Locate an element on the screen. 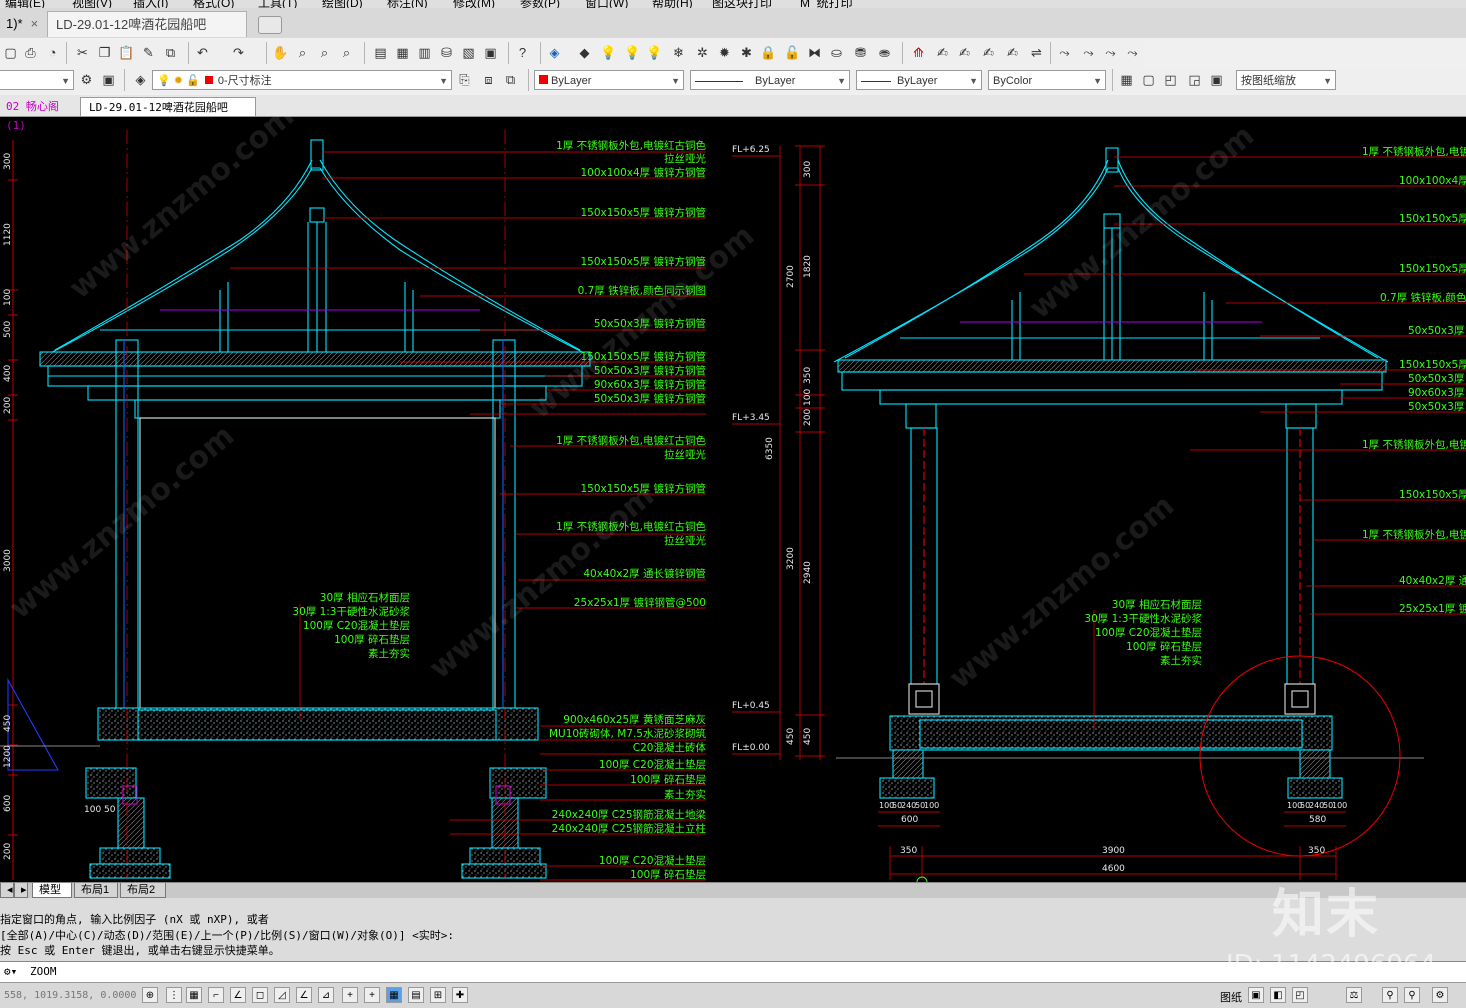  sheet-set-icon: ⛁ is located at coordinates (446, 52).